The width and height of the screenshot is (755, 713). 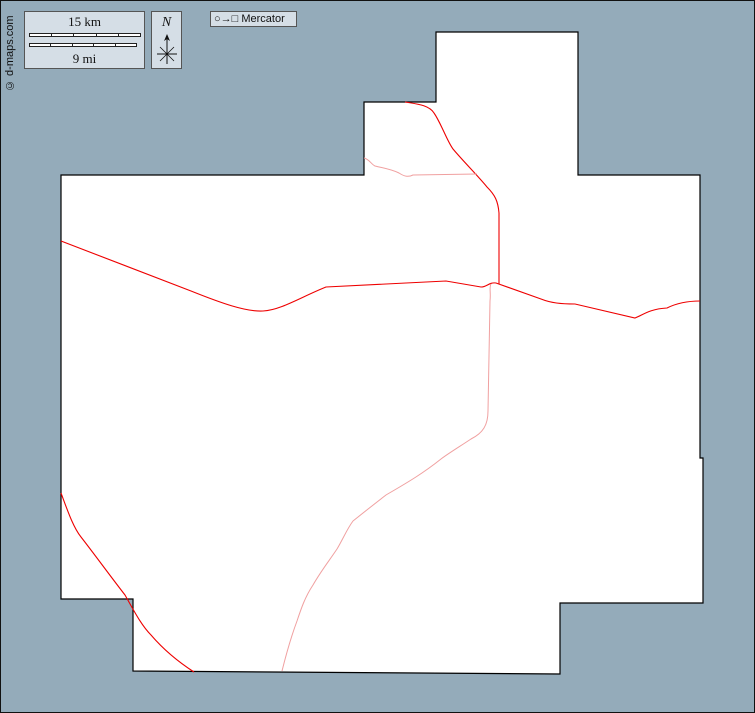 What do you see at coordinates (226, 19) in the screenshot?
I see `circle-to-square-icon: ○→□` at bounding box center [226, 19].